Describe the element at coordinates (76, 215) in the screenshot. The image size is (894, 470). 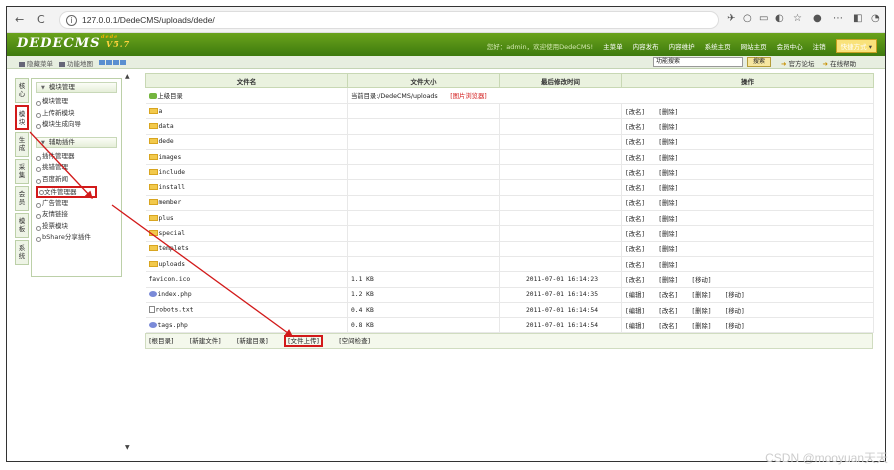
I see `menu-item: 友情链接` at that location.